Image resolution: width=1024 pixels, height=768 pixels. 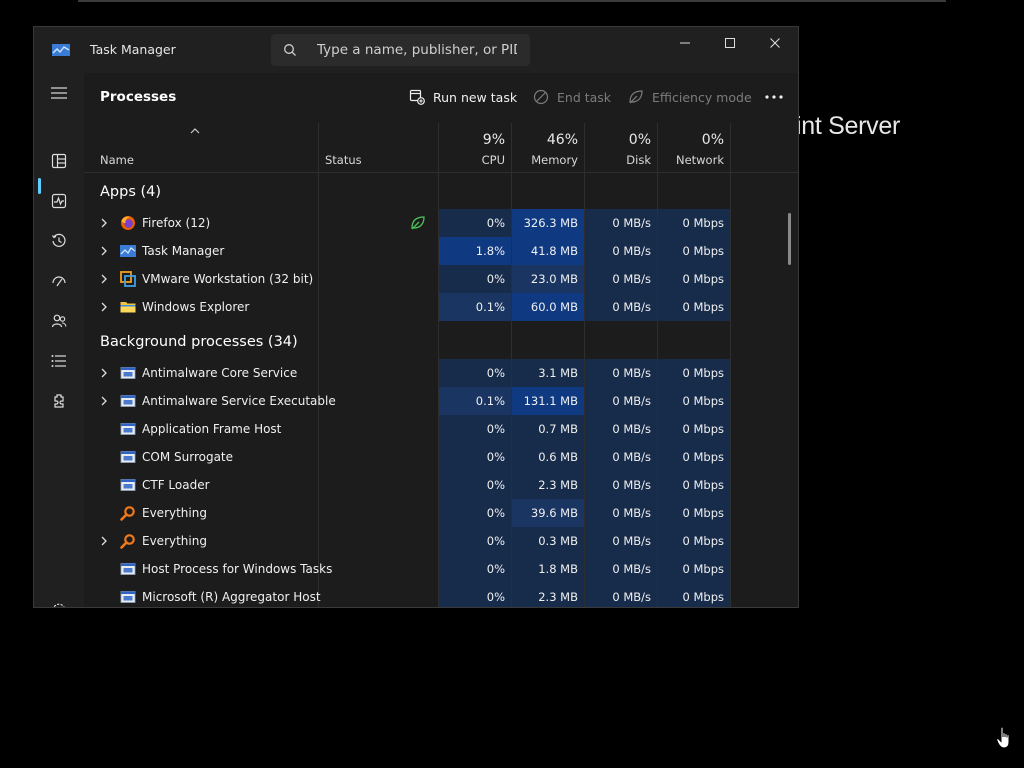 I want to click on group-header-background: Background processes (34), so click(x=199, y=342).